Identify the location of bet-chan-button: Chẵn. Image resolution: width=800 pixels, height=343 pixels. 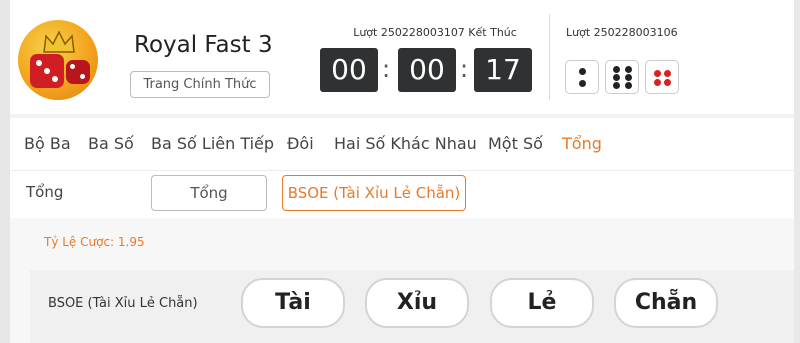
(666, 303).